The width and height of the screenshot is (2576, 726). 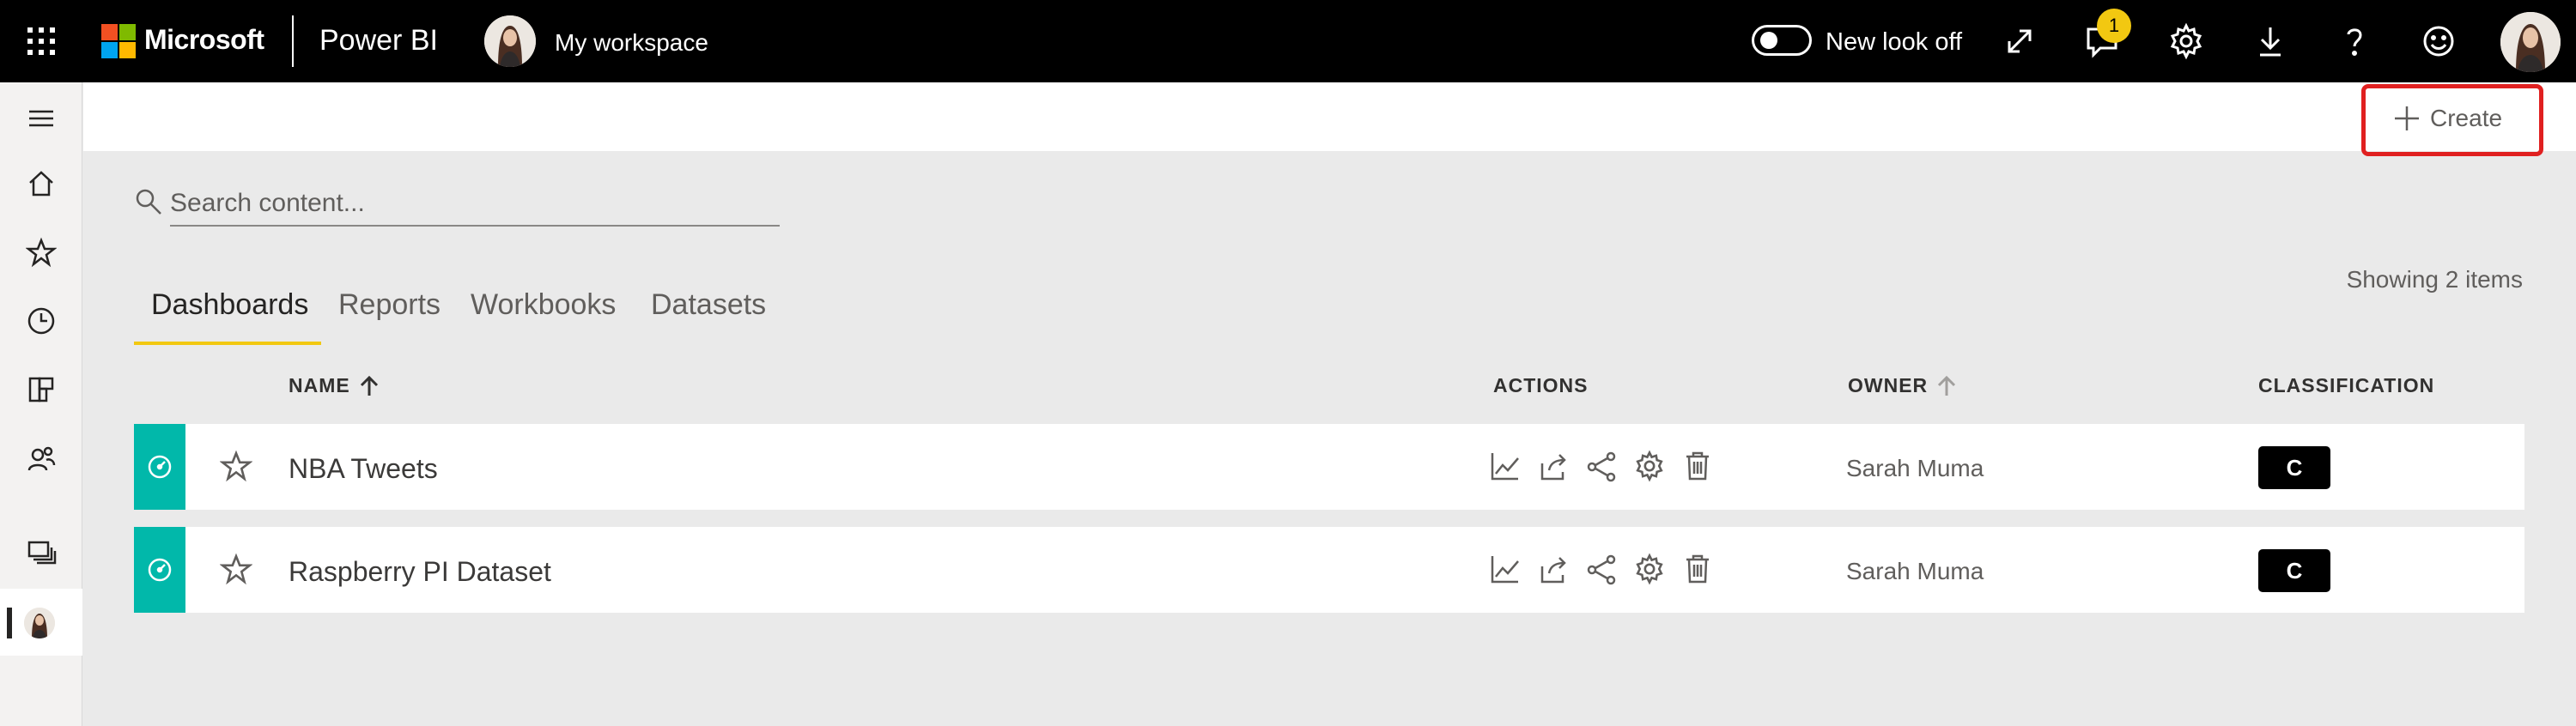 What do you see at coordinates (9, 623) in the screenshot?
I see `nav-active-indicator` at bounding box center [9, 623].